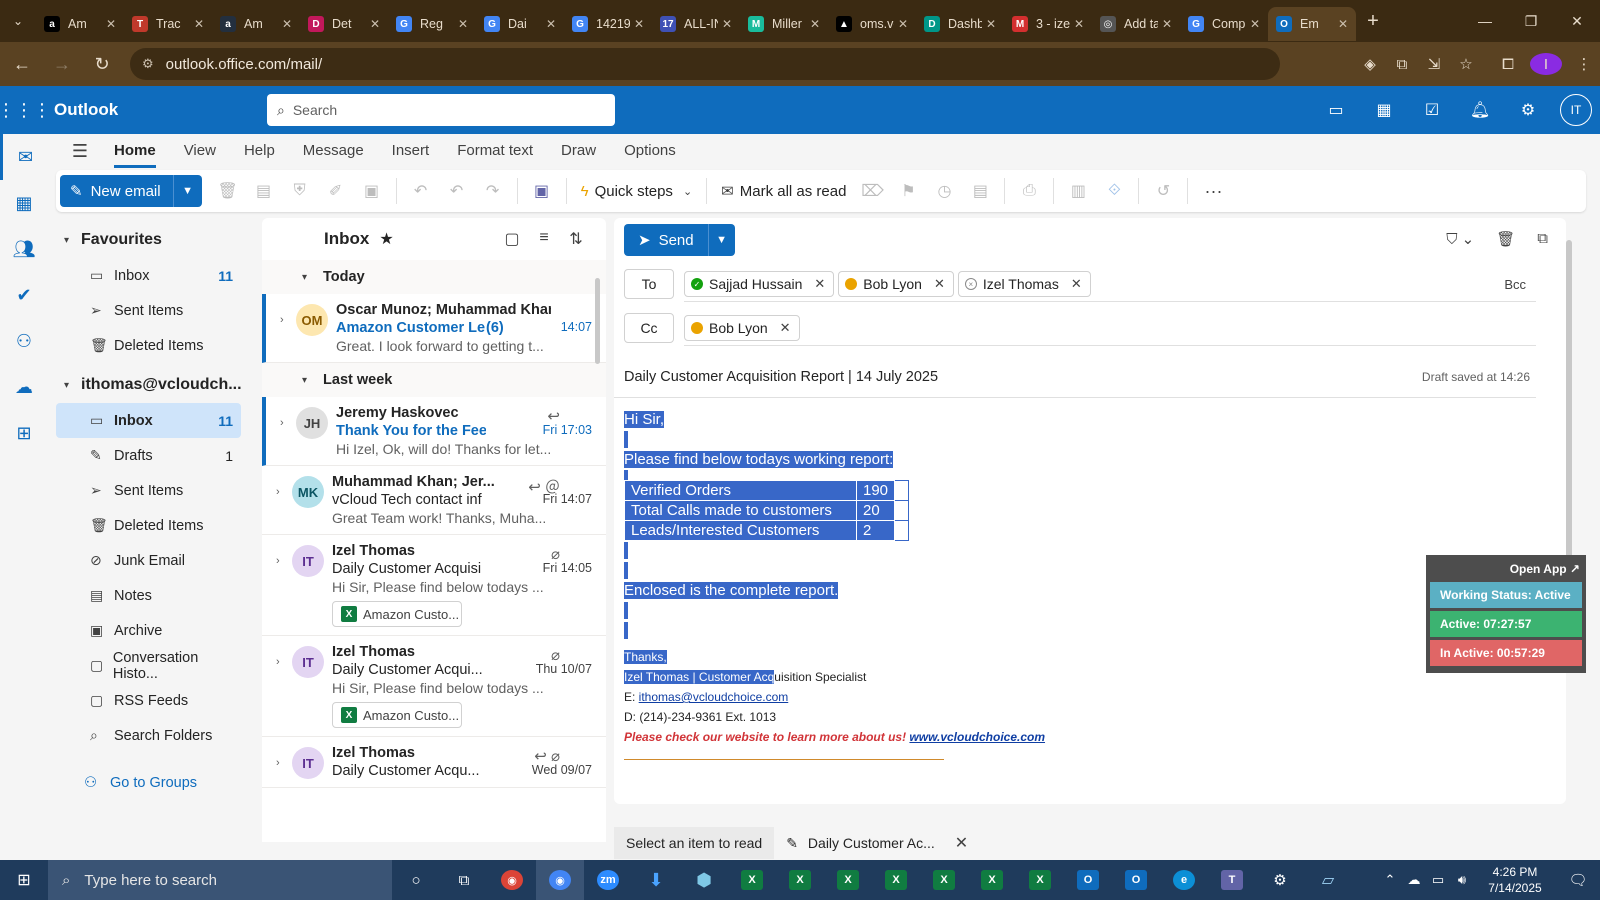 Image resolution: width=1600 pixels, height=900 pixels. I want to click on teams-icon: T, so click(1232, 880).